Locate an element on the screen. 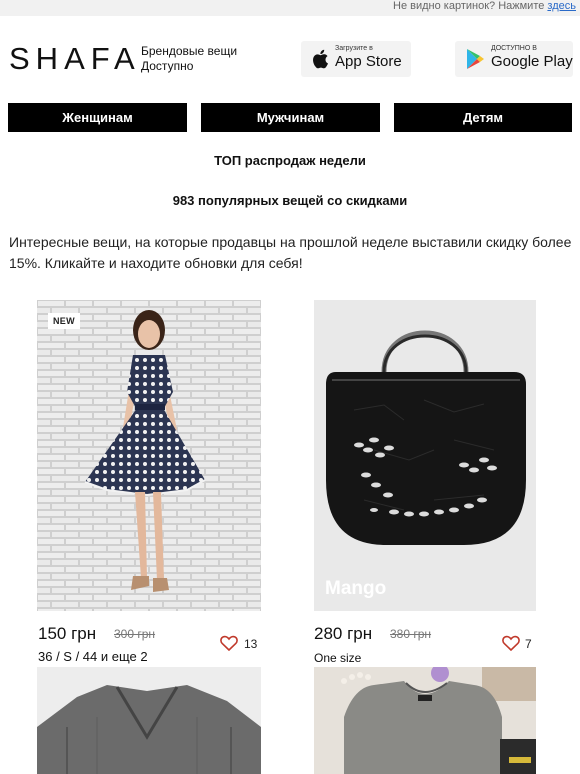 The height and width of the screenshot is (774, 580). jacket-photo-image is located at coordinates (149, 720).